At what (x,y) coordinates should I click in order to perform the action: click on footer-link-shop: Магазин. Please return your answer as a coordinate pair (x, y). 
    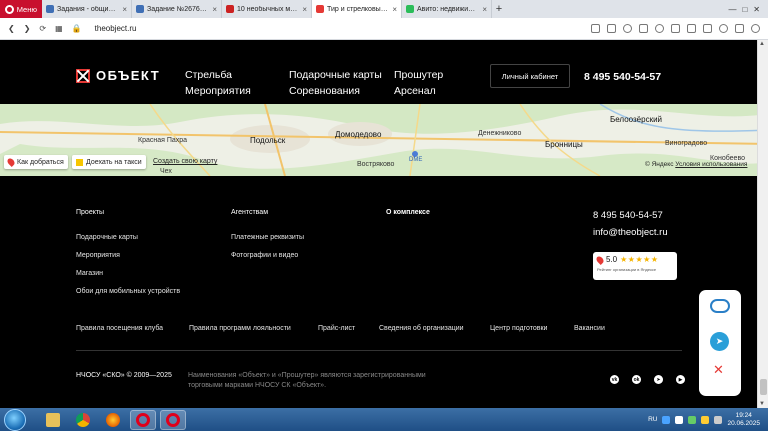
    Looking at the image, I should click on (89, 273).